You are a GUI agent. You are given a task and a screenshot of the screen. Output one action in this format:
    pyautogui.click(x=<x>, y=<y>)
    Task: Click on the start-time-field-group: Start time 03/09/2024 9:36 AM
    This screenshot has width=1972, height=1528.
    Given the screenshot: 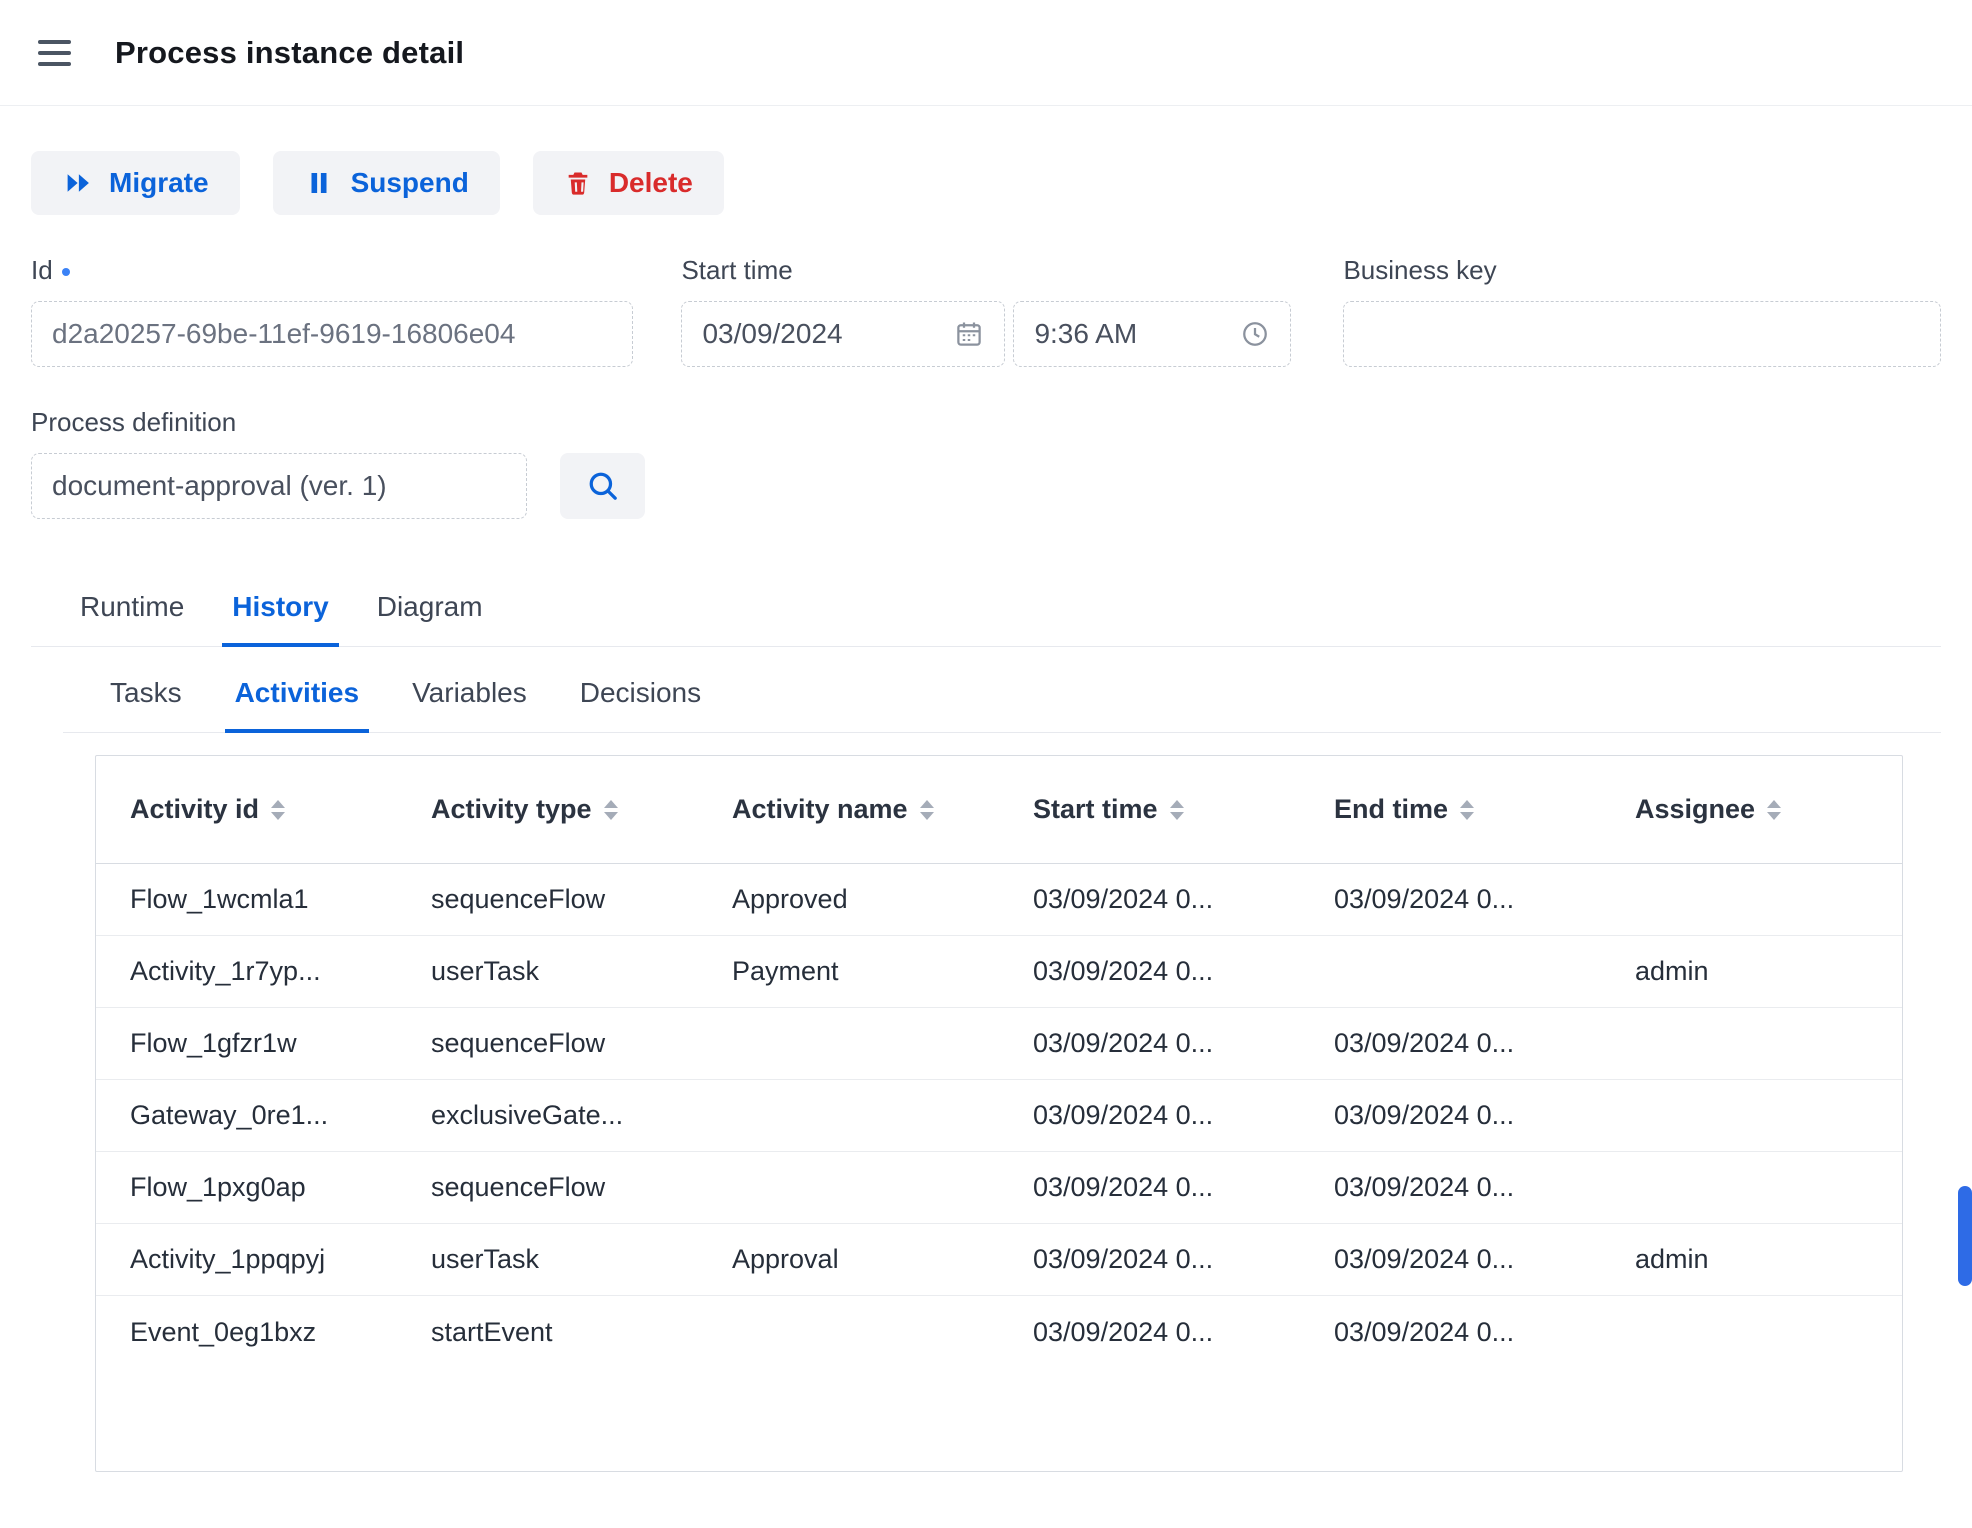 What is the action you would take?
    pyautogui.click(x=986, y=311)
    